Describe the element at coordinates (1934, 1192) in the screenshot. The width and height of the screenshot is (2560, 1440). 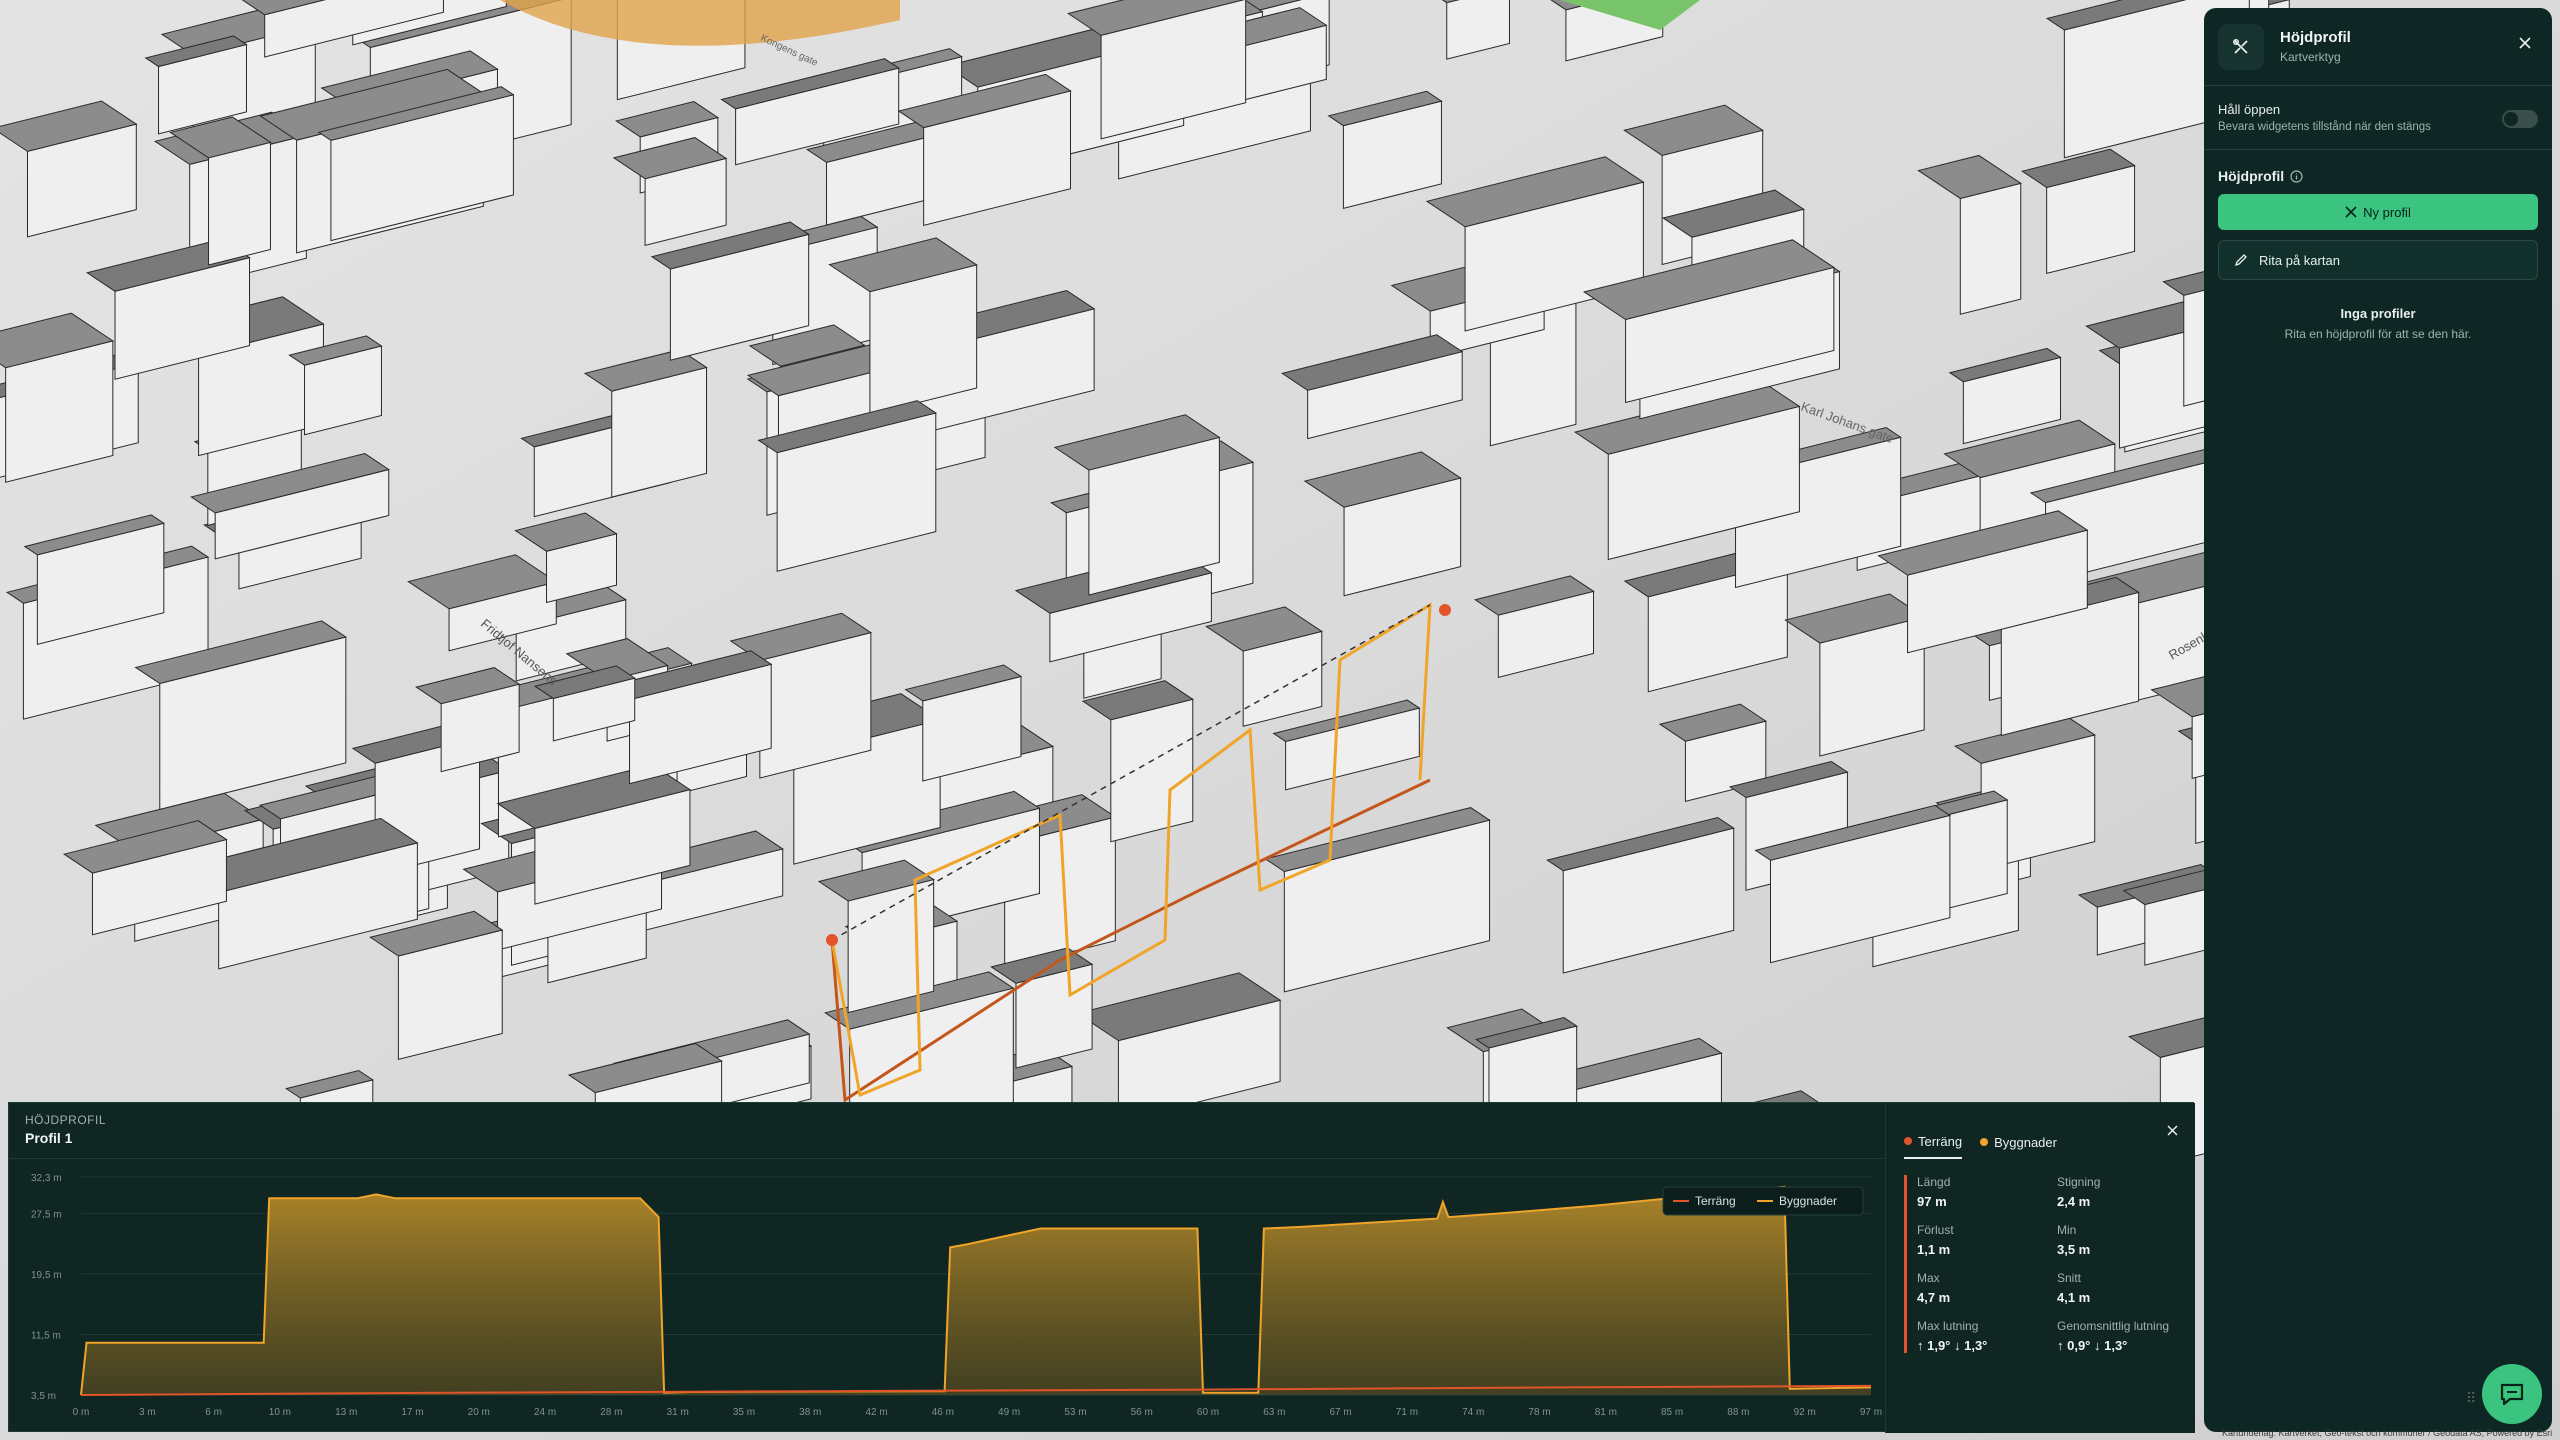
I see `stat-length: Längd 97 m` at that location.